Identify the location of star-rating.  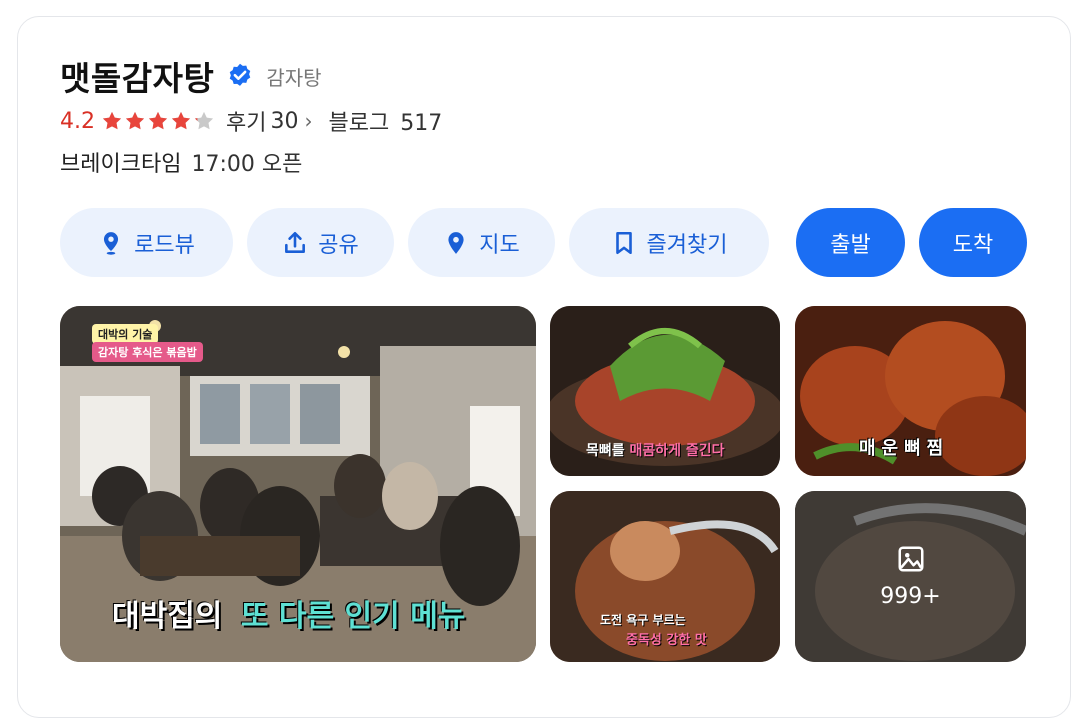
(158, 121).